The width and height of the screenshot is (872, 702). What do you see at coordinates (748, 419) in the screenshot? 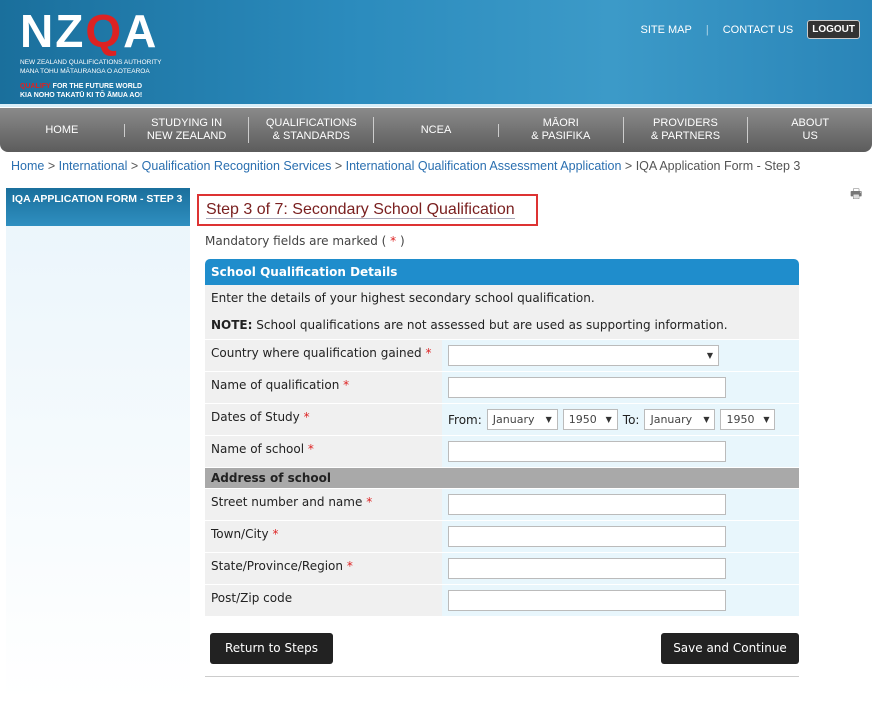
I see `to-year-select: 1950 ▼` at bounding box center [748, 419].